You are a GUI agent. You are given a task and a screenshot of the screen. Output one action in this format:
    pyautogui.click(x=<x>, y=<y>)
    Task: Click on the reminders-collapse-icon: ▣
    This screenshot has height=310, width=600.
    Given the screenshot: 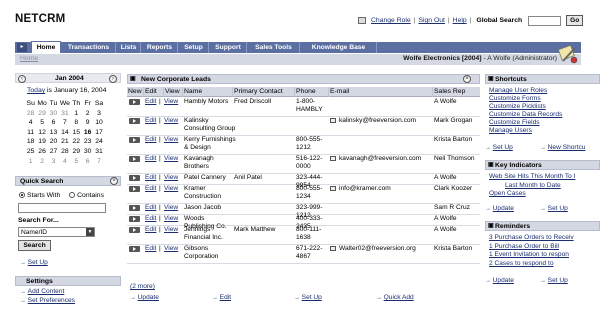 What is the action you would take?
    pyautogui.click(x=491, y=226)
    